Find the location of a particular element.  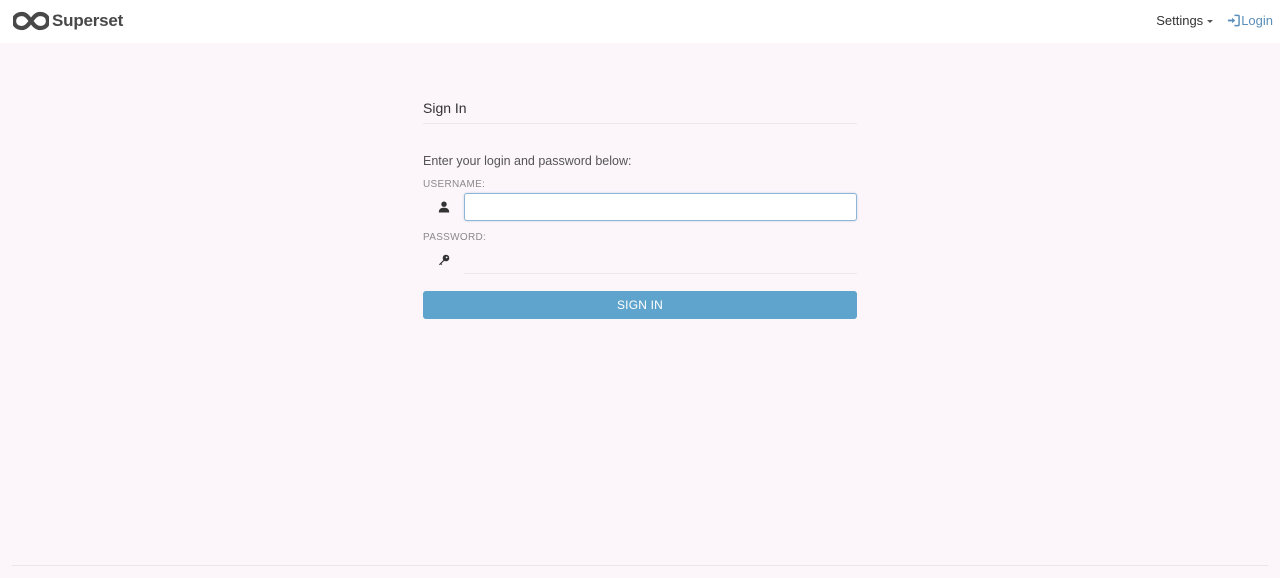

brand-link: Superset is located at coordinates (68, 21).